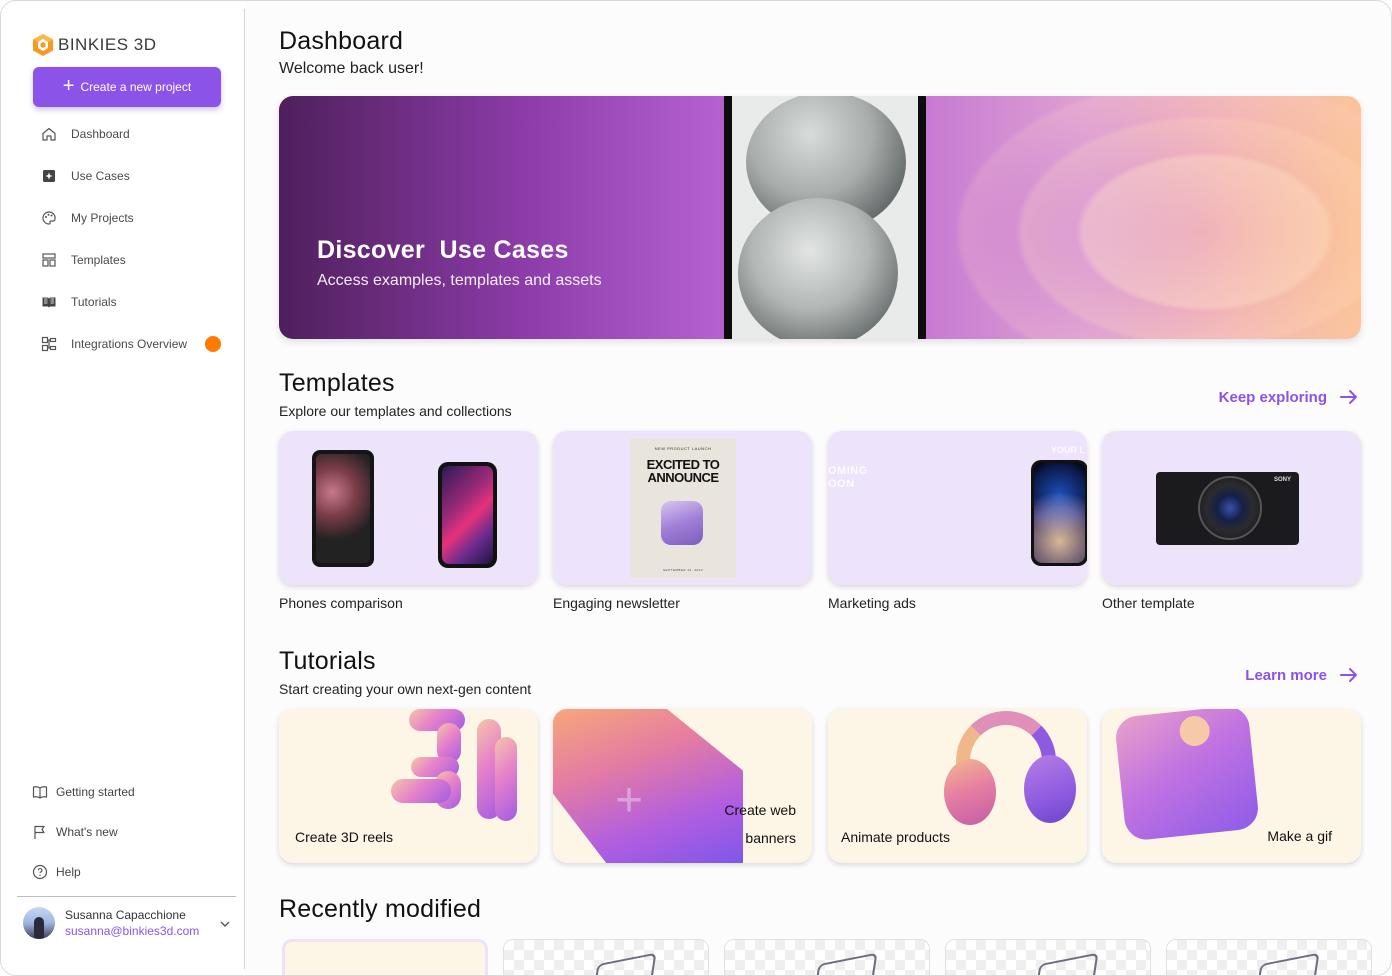  I want to click on logo-text: BINKIES 3D, so click(107, 44).